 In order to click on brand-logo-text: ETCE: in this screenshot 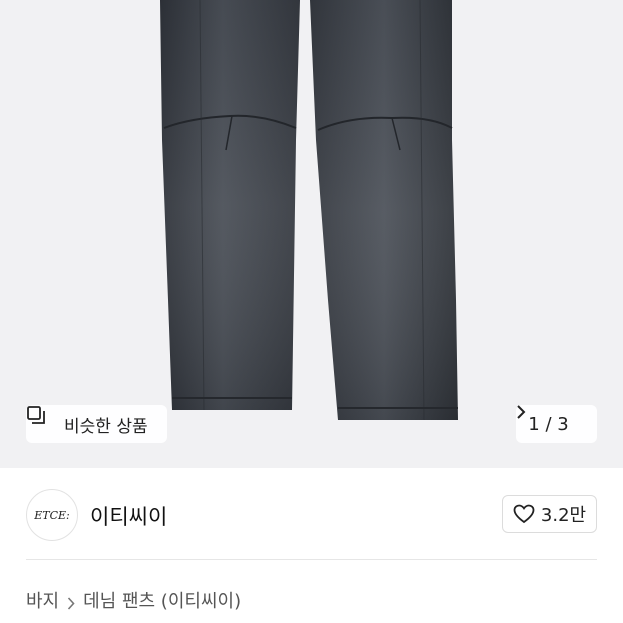, I will do `click(52, 515)`.